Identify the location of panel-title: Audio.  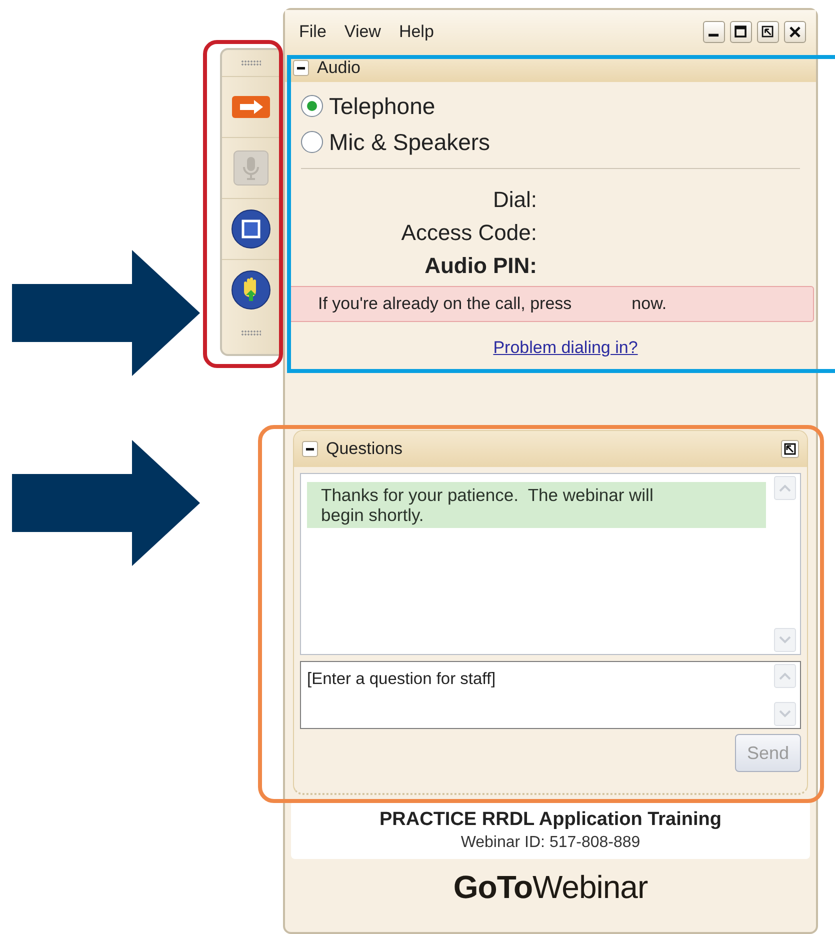
(338, 68).